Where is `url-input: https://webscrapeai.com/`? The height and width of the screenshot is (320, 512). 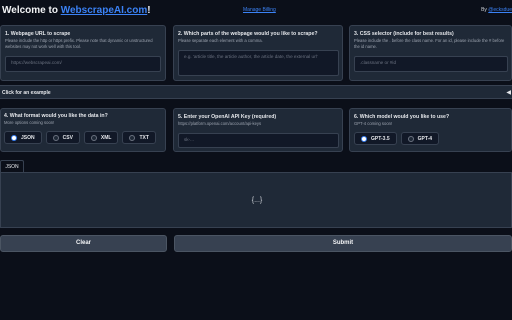
url-input: https://webscrapeai.com/ is located at coordinates (83, 64).